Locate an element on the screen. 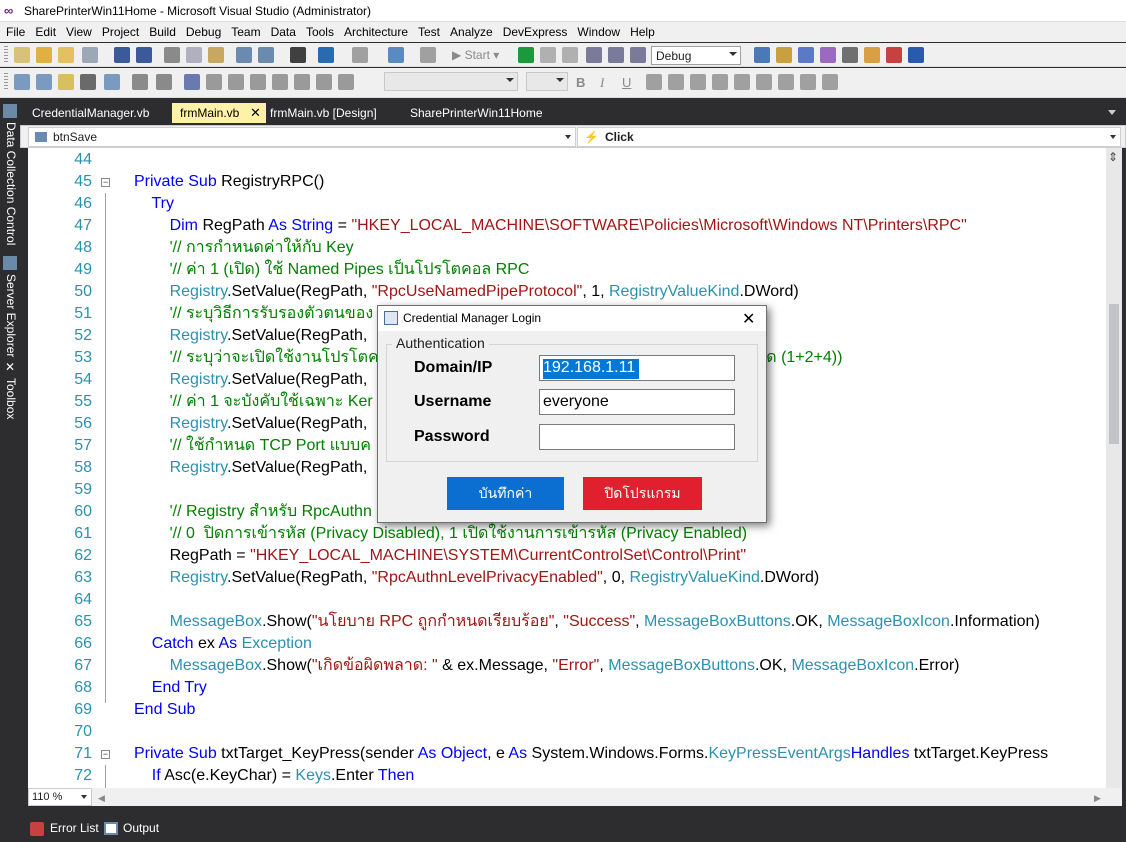 The height and width of the screenshot is (842, 1126). tab-frmmain-design: frmMain.vb [Design] is located at coordinates (323, 113).